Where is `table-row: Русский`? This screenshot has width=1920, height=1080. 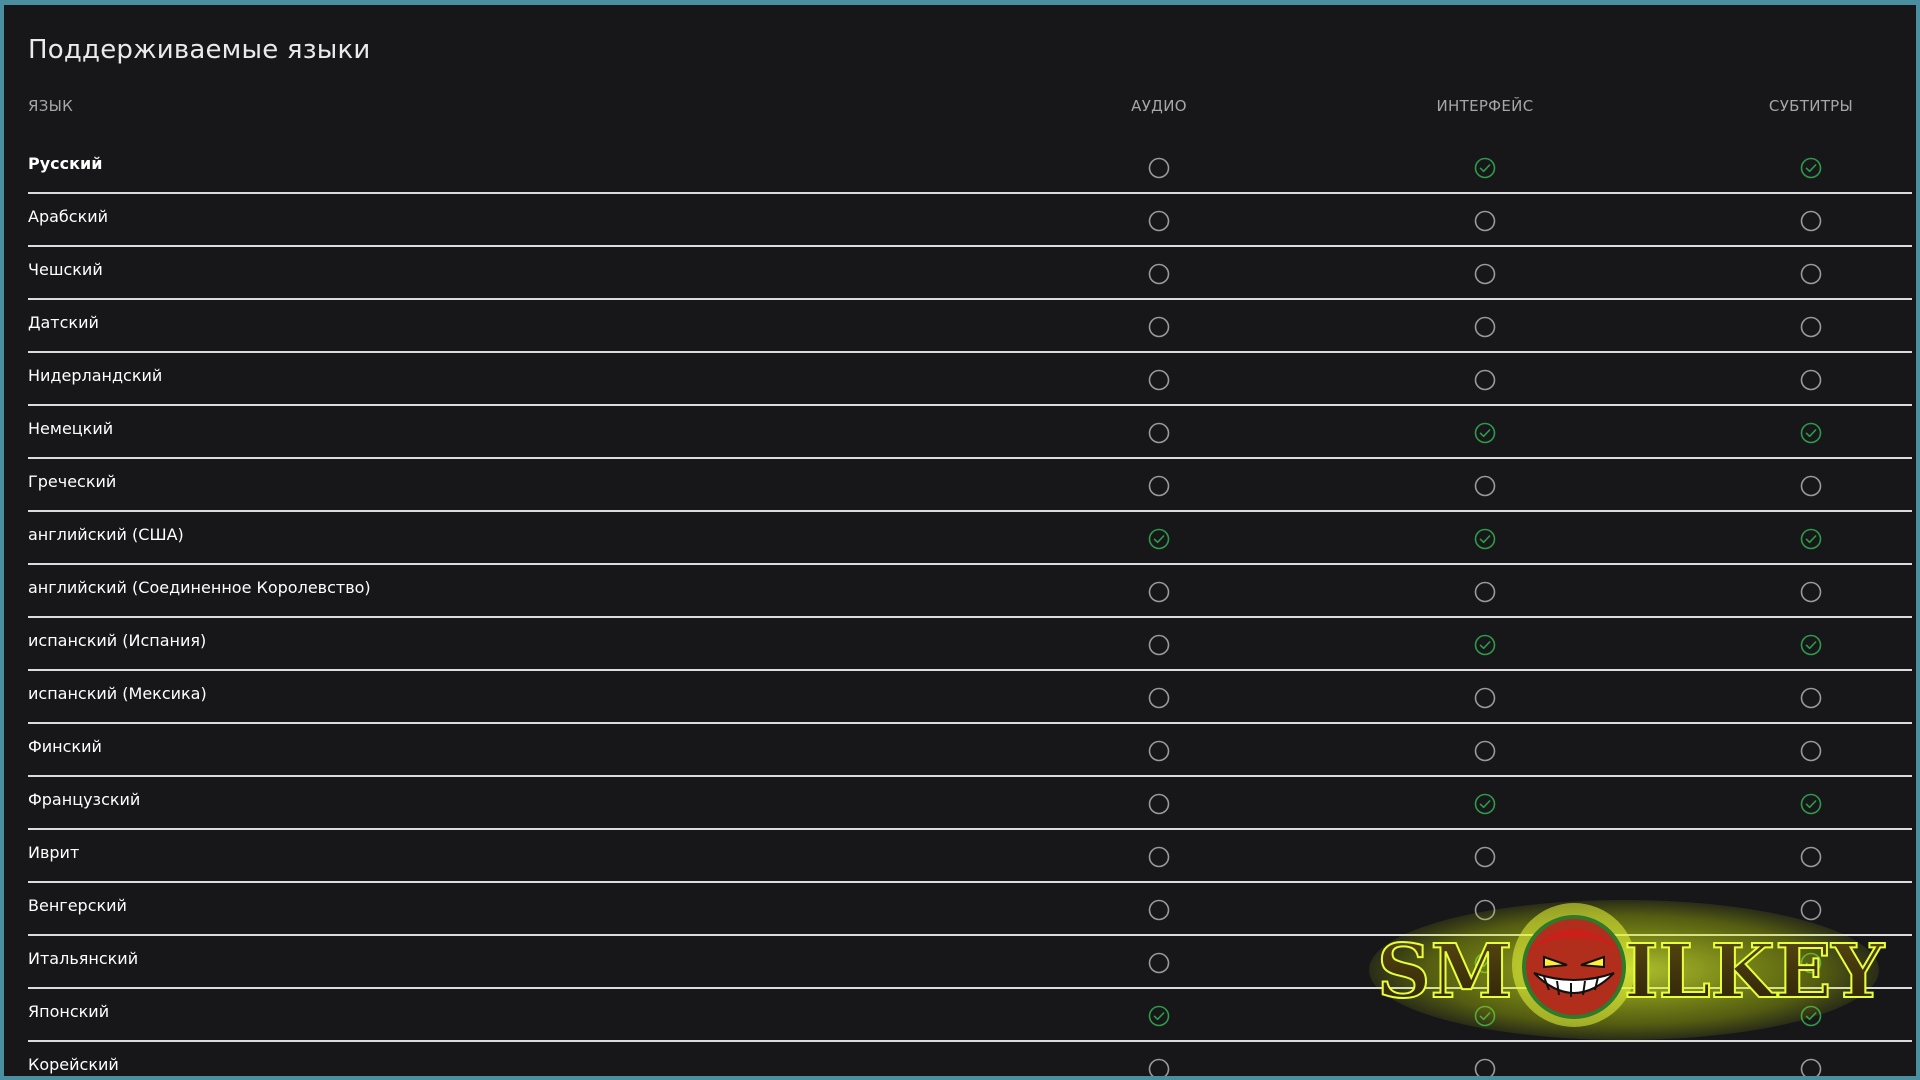
table-row: Русский is located at coordinates (970, 167).